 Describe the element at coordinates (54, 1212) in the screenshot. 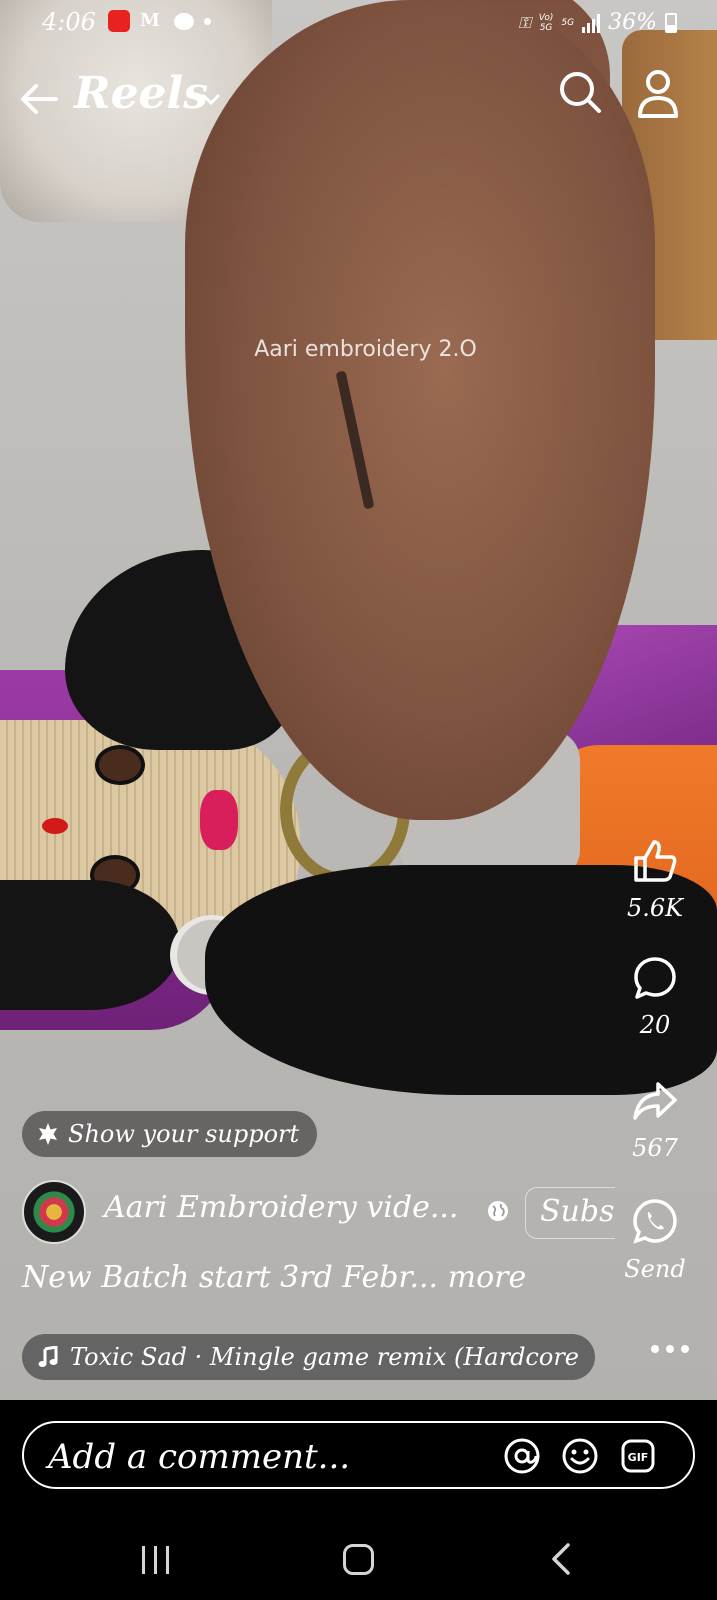

I see `channel-avatar` at that location.